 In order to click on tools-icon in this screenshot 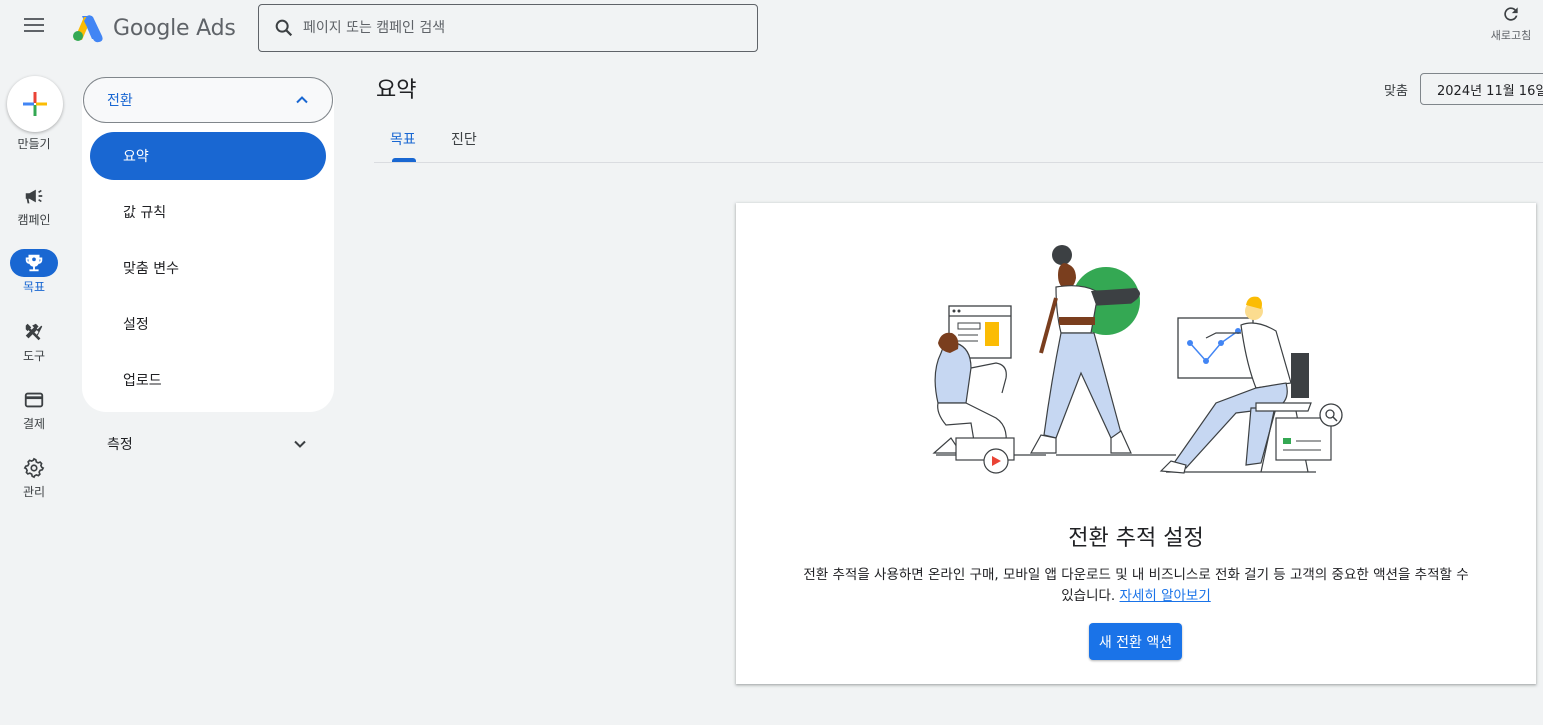, I will do `click(34, 332)`.